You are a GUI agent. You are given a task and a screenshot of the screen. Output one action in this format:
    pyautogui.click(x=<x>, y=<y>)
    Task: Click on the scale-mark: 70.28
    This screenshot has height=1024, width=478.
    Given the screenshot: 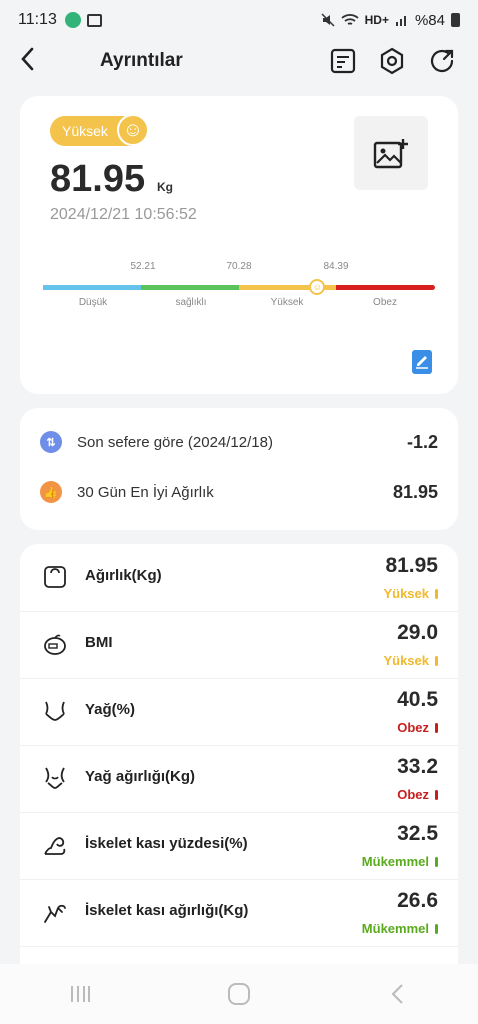 What is the action you would take?
    pyautogui.click(x=239, y=266)
    